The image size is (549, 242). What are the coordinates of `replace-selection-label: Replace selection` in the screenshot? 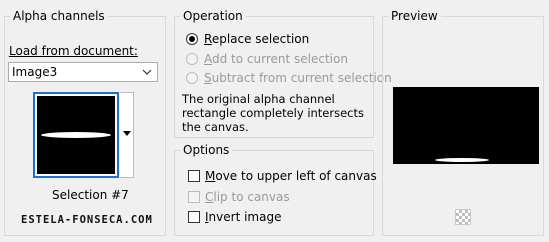 It's located at (256, 39).